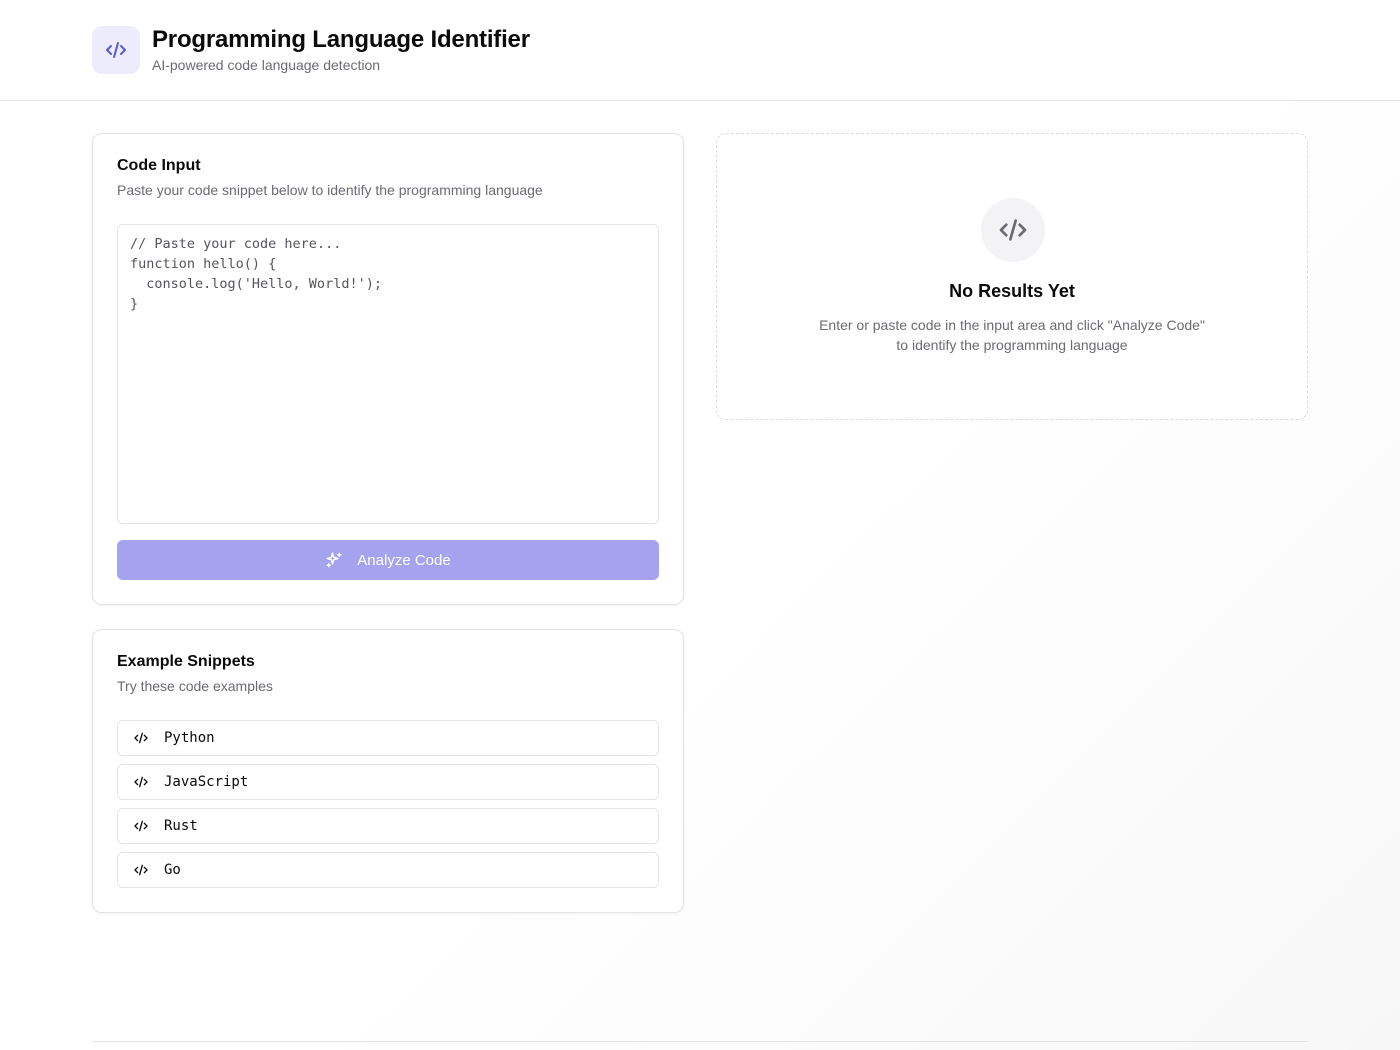  What do you see at coordinates (1012, 291) in the screenshot?
I see `empty-state-title: No Results Yet` at bounding box center [1012, 291].